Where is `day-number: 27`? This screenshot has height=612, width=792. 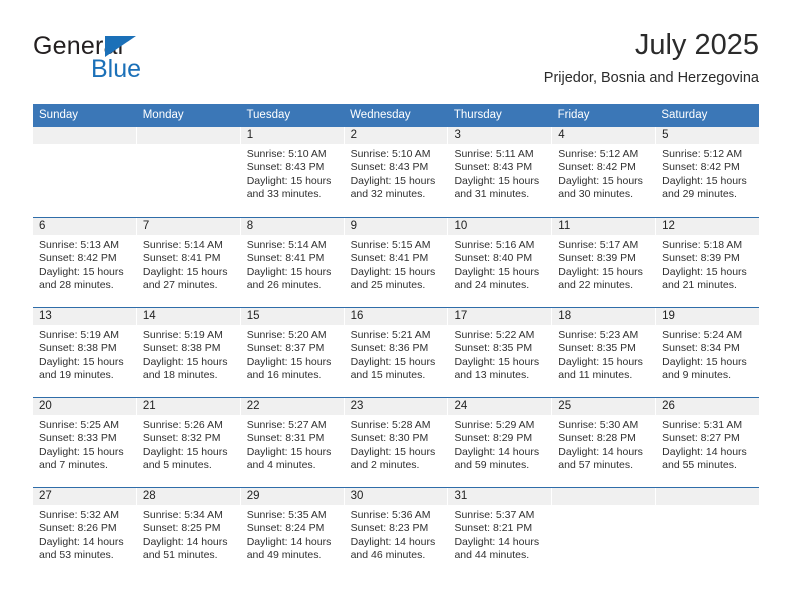 day-number: 27 is located at coordinates (84, 496).